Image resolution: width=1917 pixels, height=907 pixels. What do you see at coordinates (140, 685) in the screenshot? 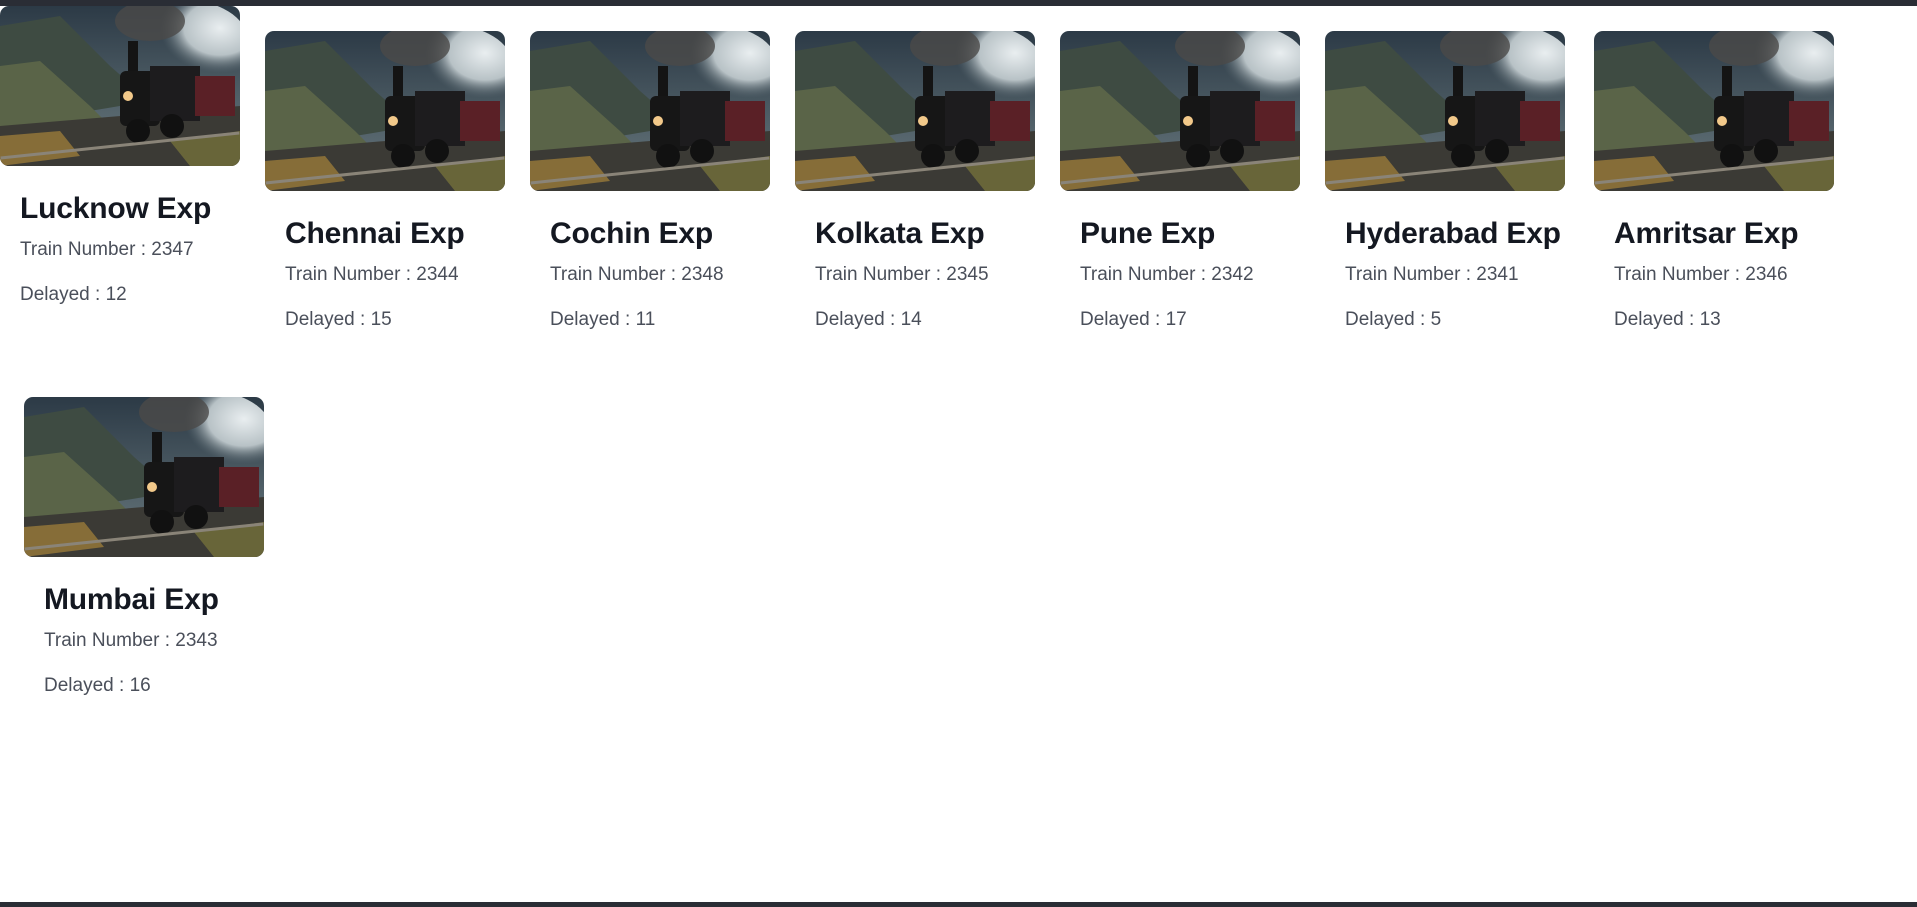
I see `delay-value: 16` at bounding box center [140, 685].